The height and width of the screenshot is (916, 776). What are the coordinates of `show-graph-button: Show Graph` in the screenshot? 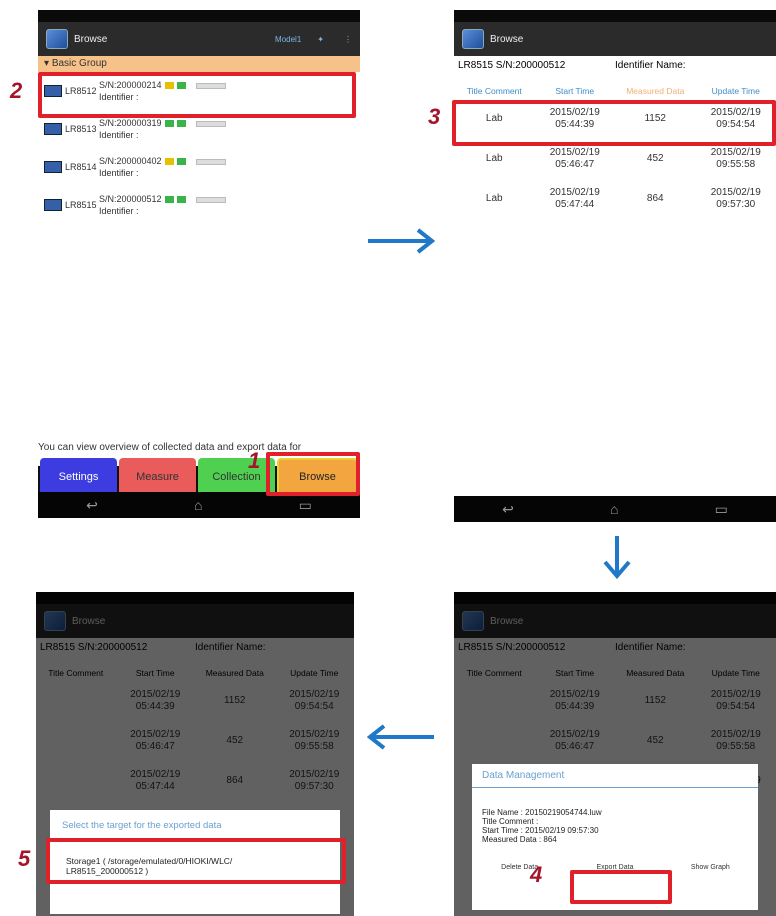 It's located at (710, 867).